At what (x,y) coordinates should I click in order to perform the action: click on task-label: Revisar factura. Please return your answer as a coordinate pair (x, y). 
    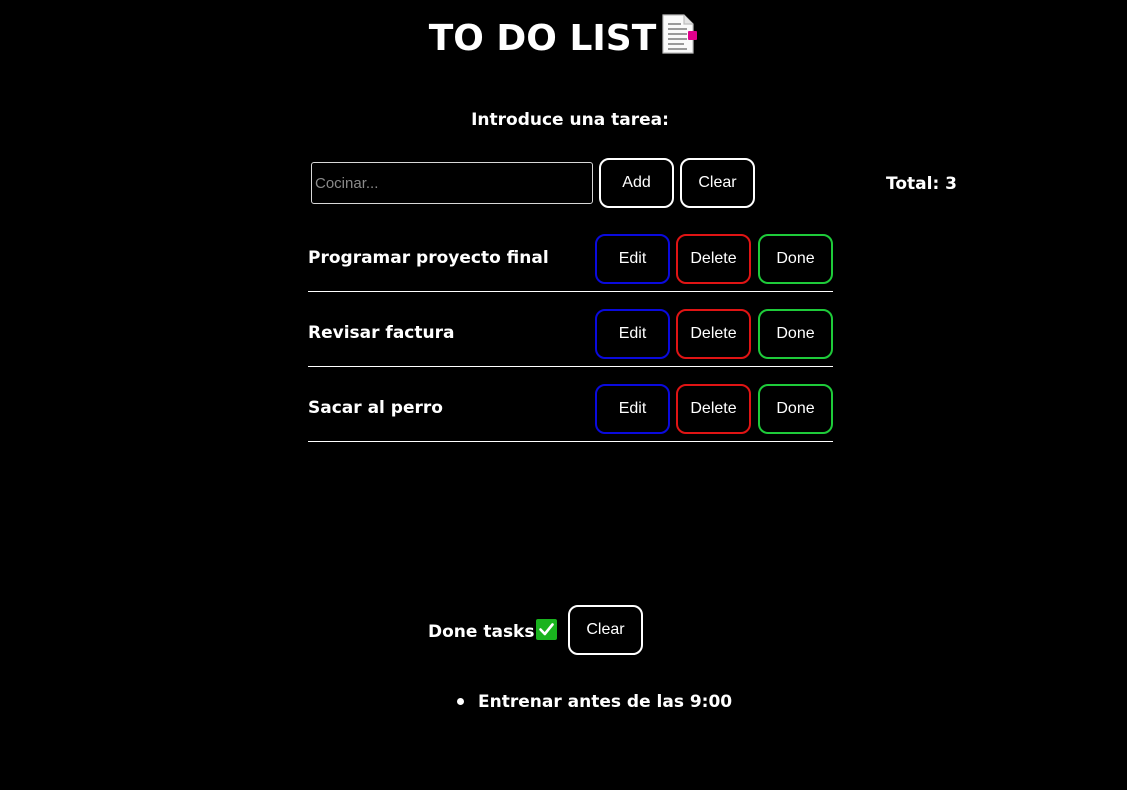
    Looking at the image, I should click on (381, 333).